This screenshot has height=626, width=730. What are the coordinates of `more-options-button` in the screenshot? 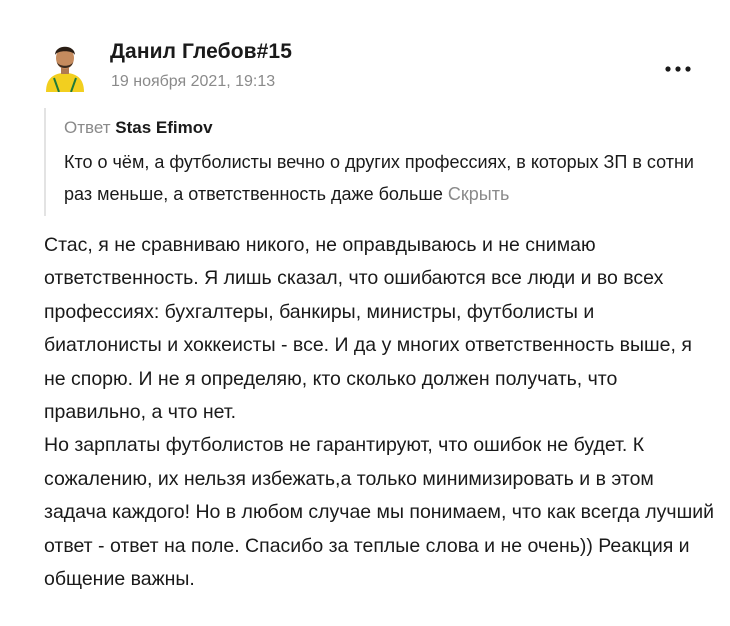 It's located at (678, 68).